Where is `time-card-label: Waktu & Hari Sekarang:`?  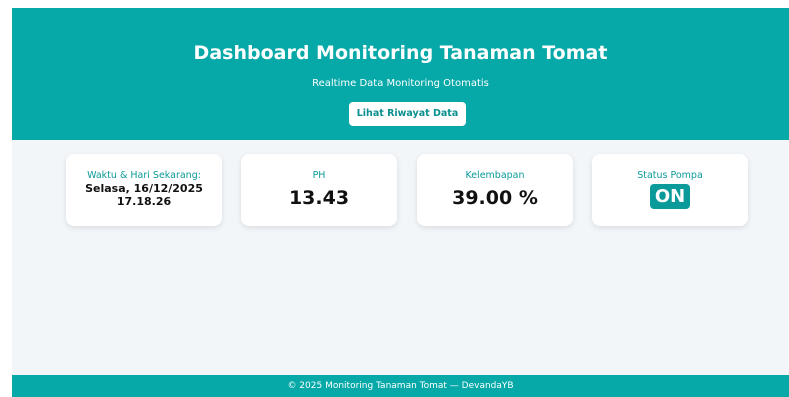 time-card-label: Waktu & Hari Sekarang: is located at coordinates (144, 175).